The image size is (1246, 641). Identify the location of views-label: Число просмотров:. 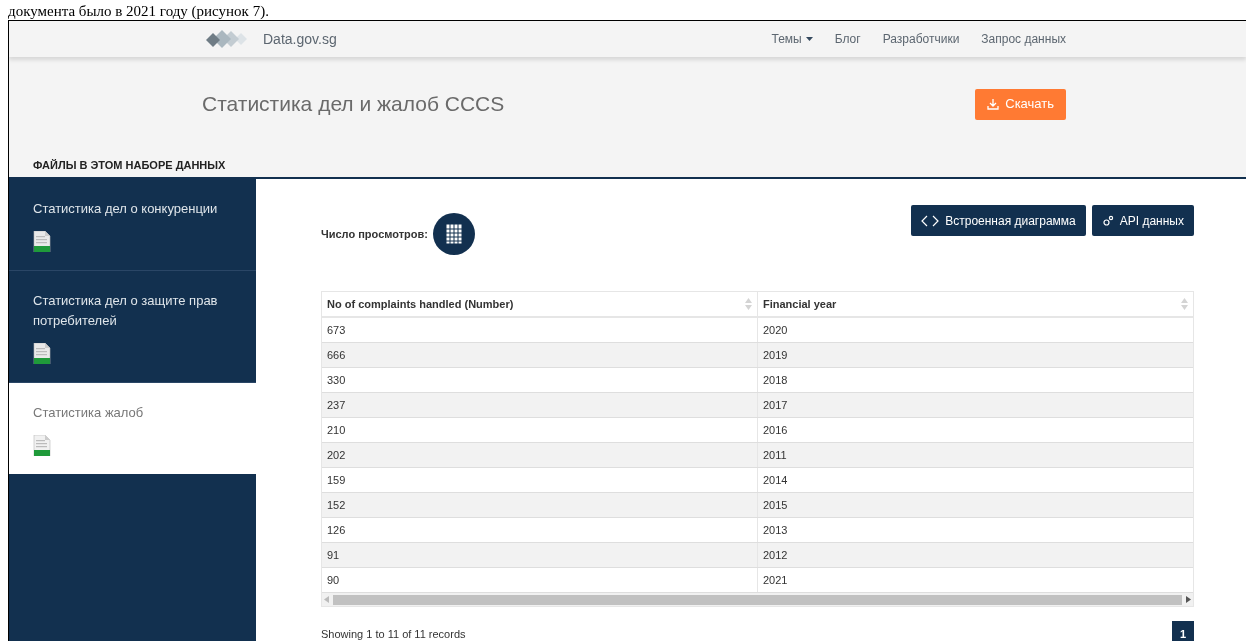
(374, 234).